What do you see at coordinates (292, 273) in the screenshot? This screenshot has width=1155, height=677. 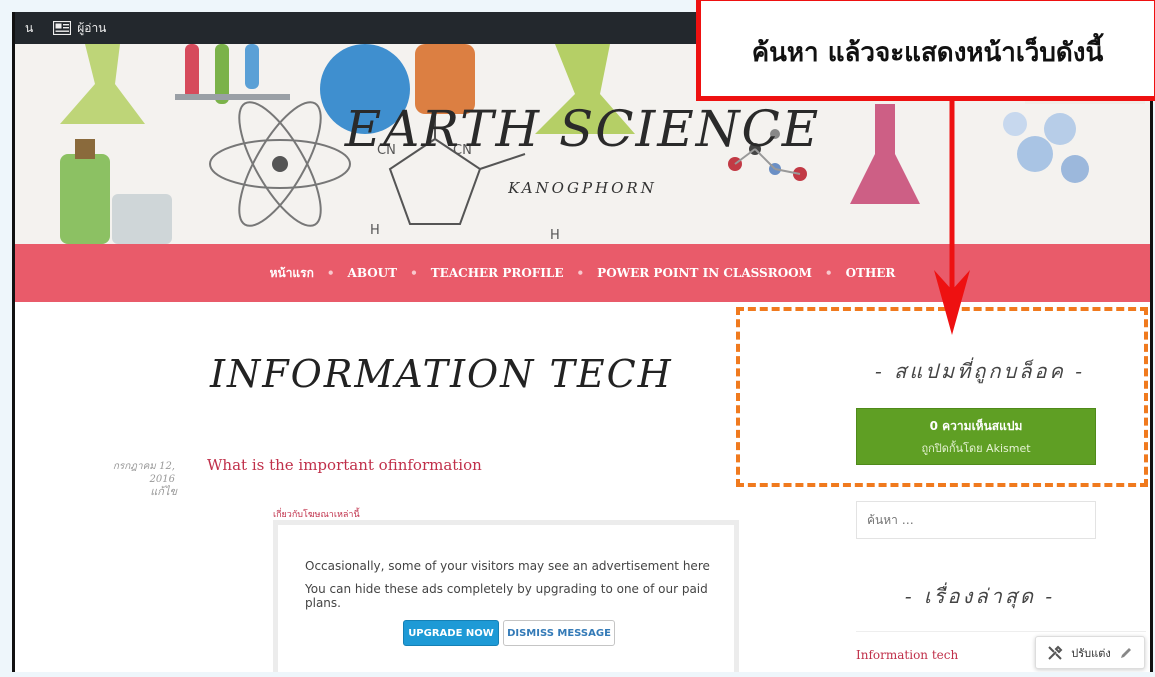 I see `nav-item-home: หน้าแรก` at bounding box center [292, 273].